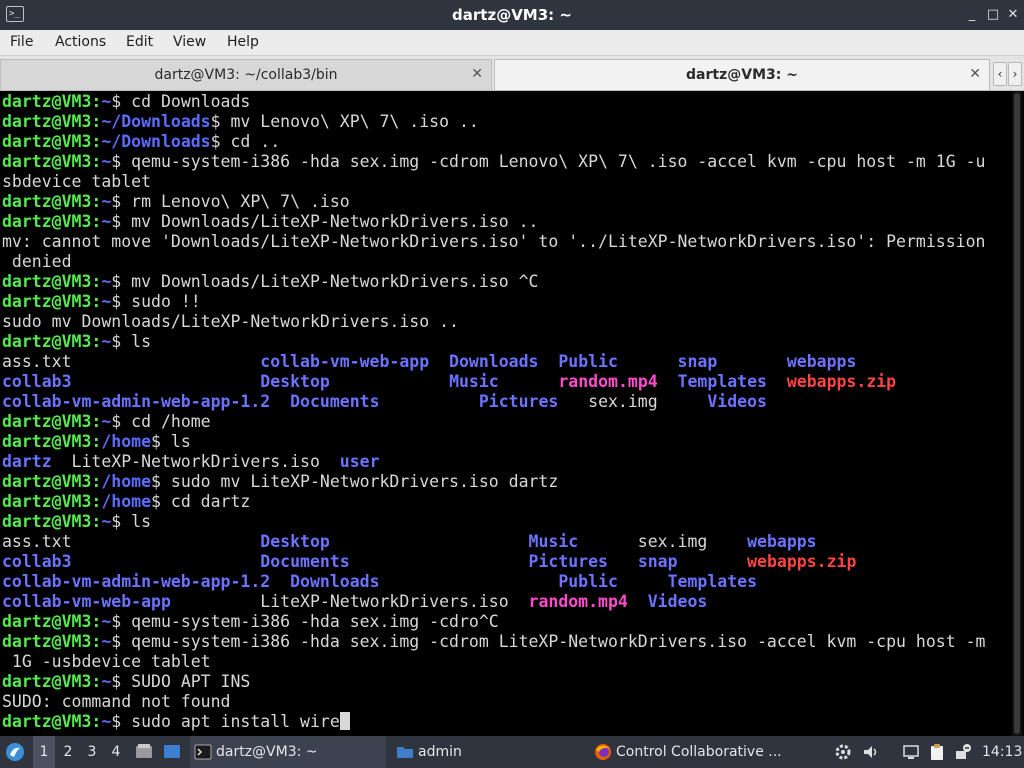  What do you see at coordinates (189, 42) in the screenshot?
I see `menu-view: View` at bounding box center [189, 42].